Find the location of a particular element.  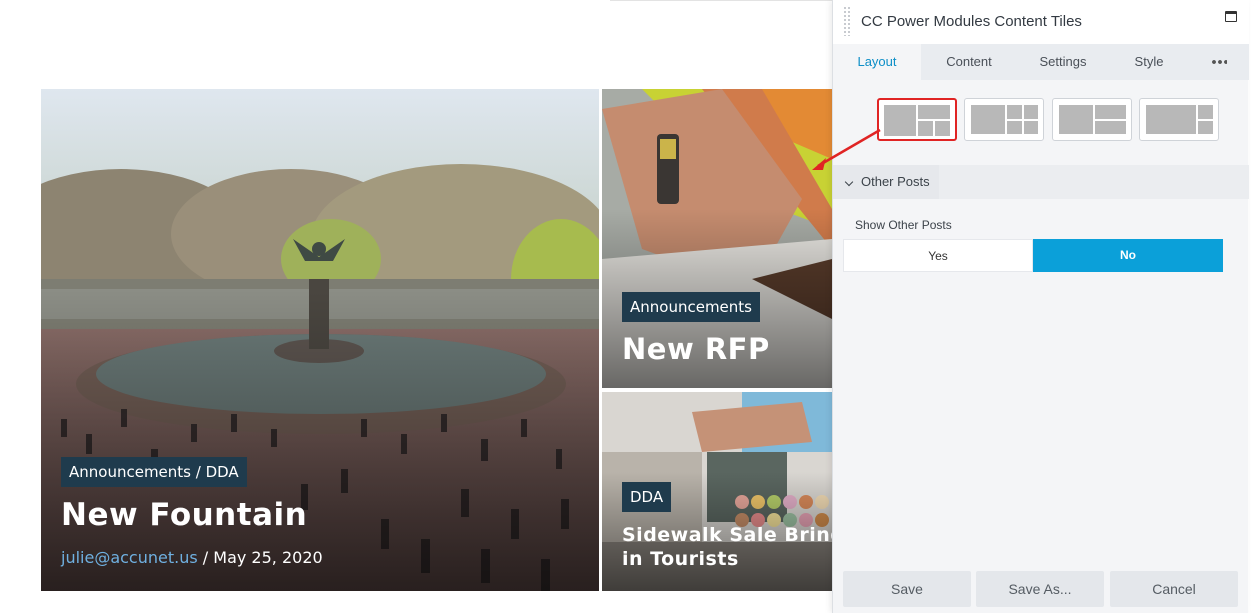

chevron-down-icon is located at coordinates (849, 182).